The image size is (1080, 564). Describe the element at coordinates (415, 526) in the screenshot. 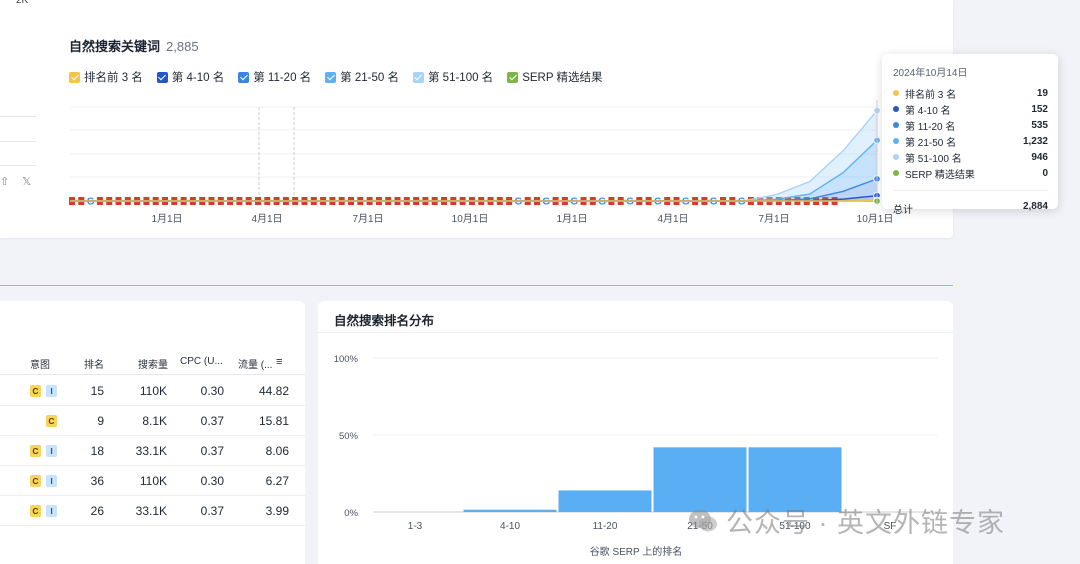

I see `x-tick-label: 1-3` at that location.